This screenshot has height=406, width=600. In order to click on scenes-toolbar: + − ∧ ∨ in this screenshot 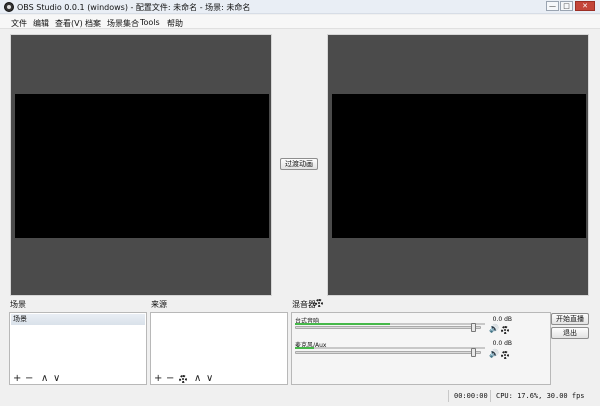, I will do `click(78, 379)`.